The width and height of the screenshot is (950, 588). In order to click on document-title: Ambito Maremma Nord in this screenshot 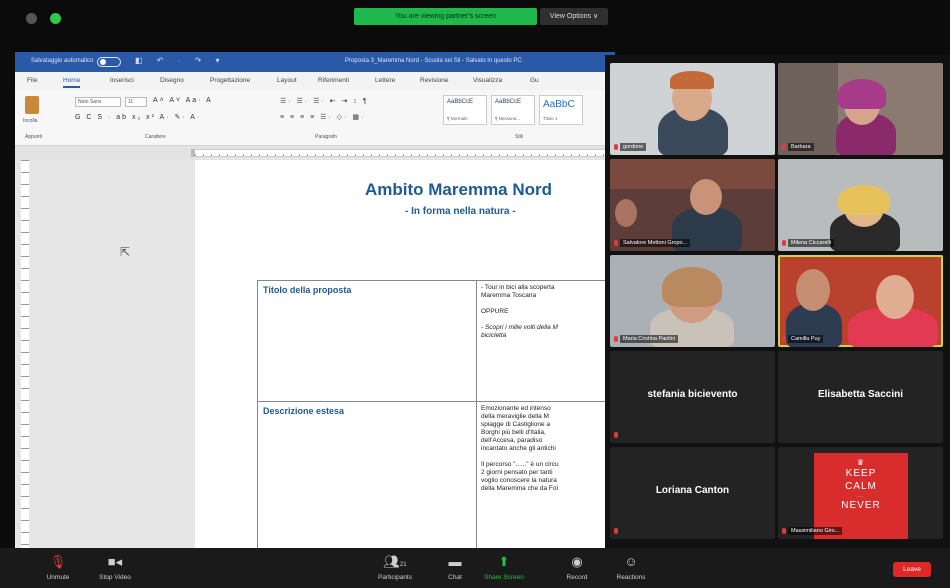, I will do `click(459, 189)`.